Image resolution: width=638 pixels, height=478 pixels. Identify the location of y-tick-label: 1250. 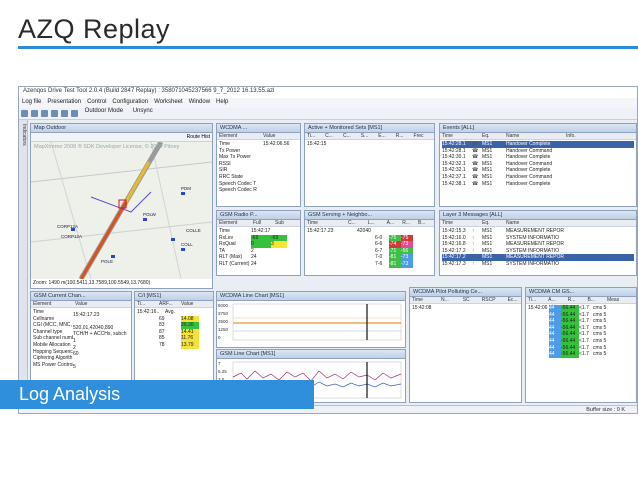
(223, 329).